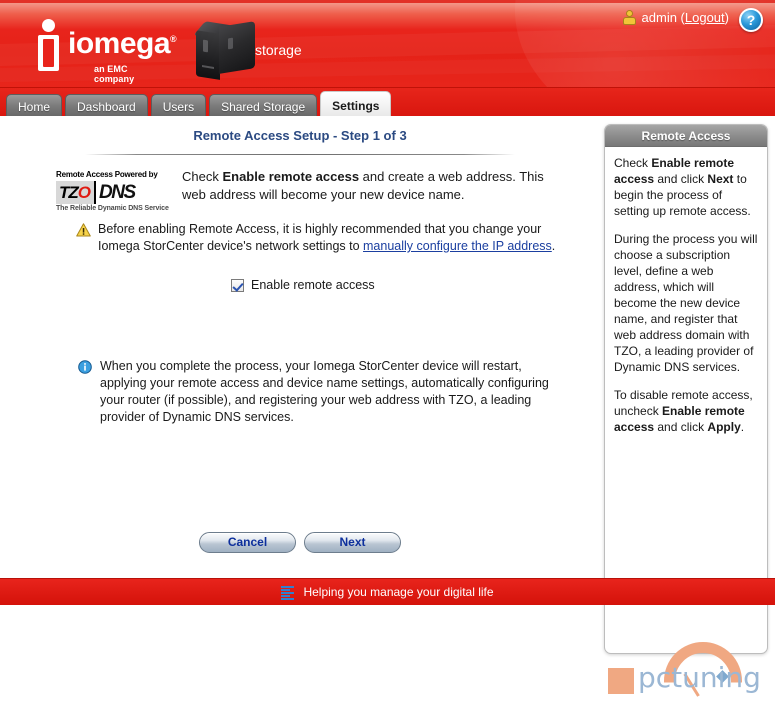 The image size is (775, 720). Describe the element at coordinates (663, 17) in the screenshot. I see `user-name-text: admin (` at that location.